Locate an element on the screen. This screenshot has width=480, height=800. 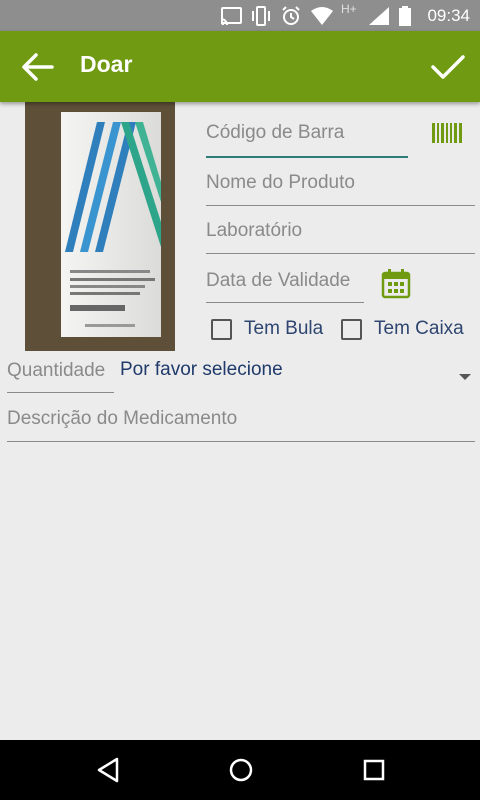
arrow-left-icon is located at coordinates (38, 67).